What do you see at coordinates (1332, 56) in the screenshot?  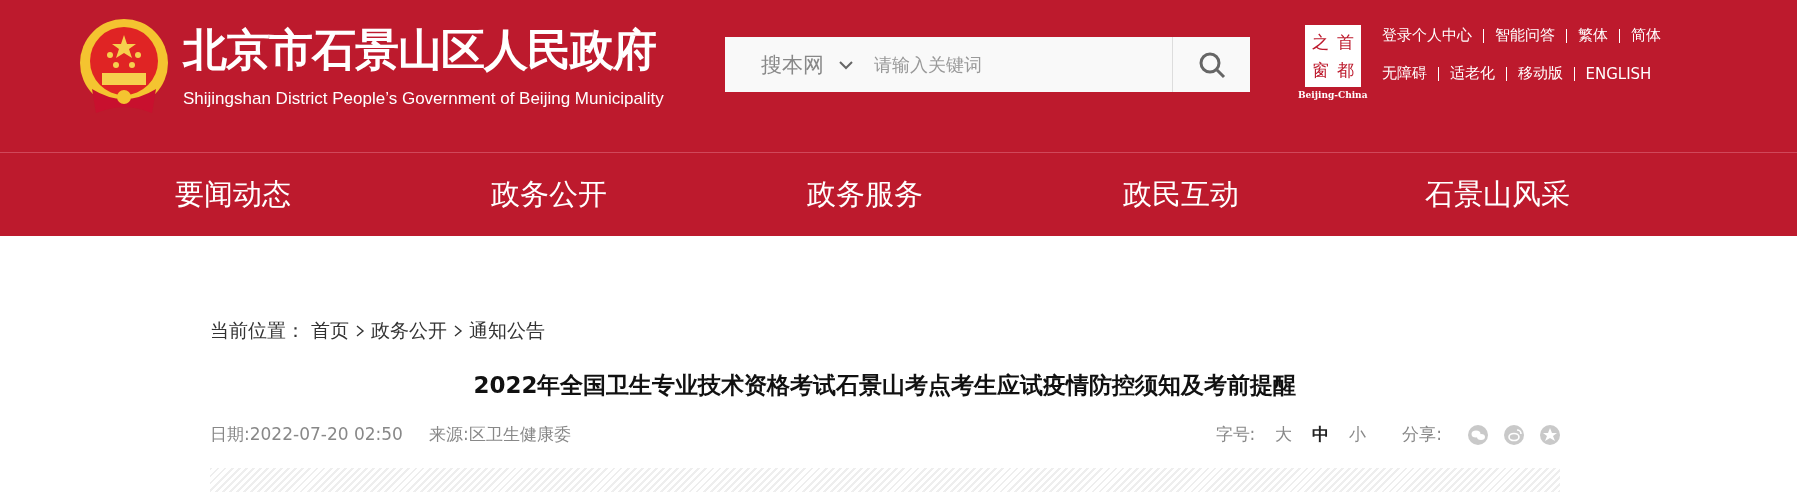 I see `partner-logo: 之 首 窗 都` at bounding box center [1332, 56].